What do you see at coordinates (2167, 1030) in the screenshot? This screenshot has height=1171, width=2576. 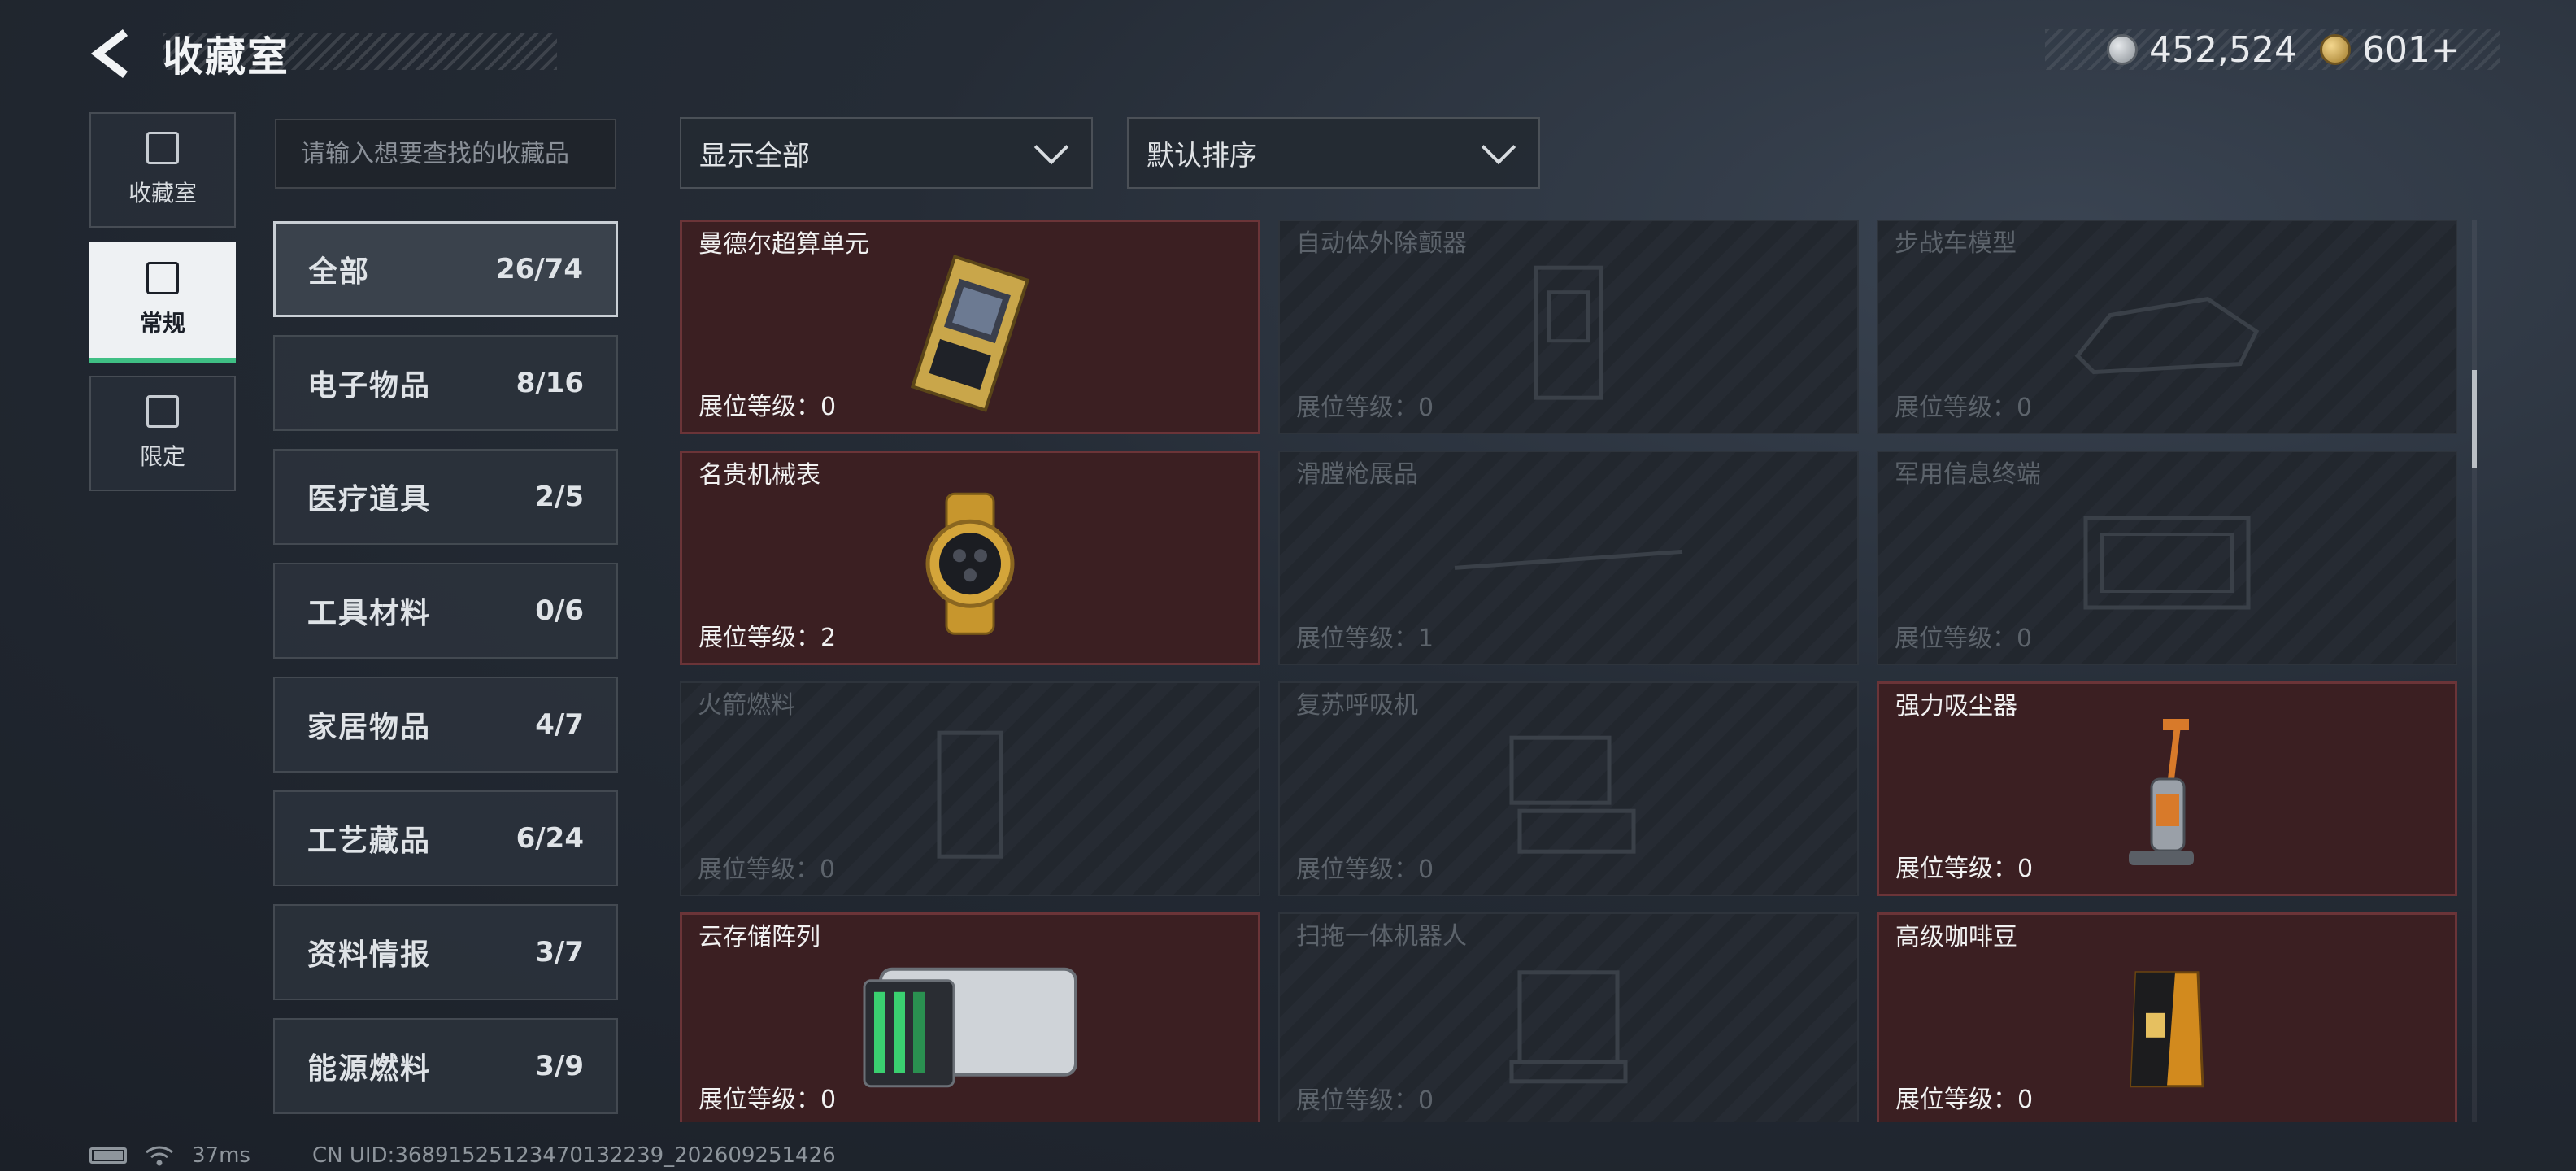 I see `coffee-bag-icon` at bounding box center [2167, 1030].